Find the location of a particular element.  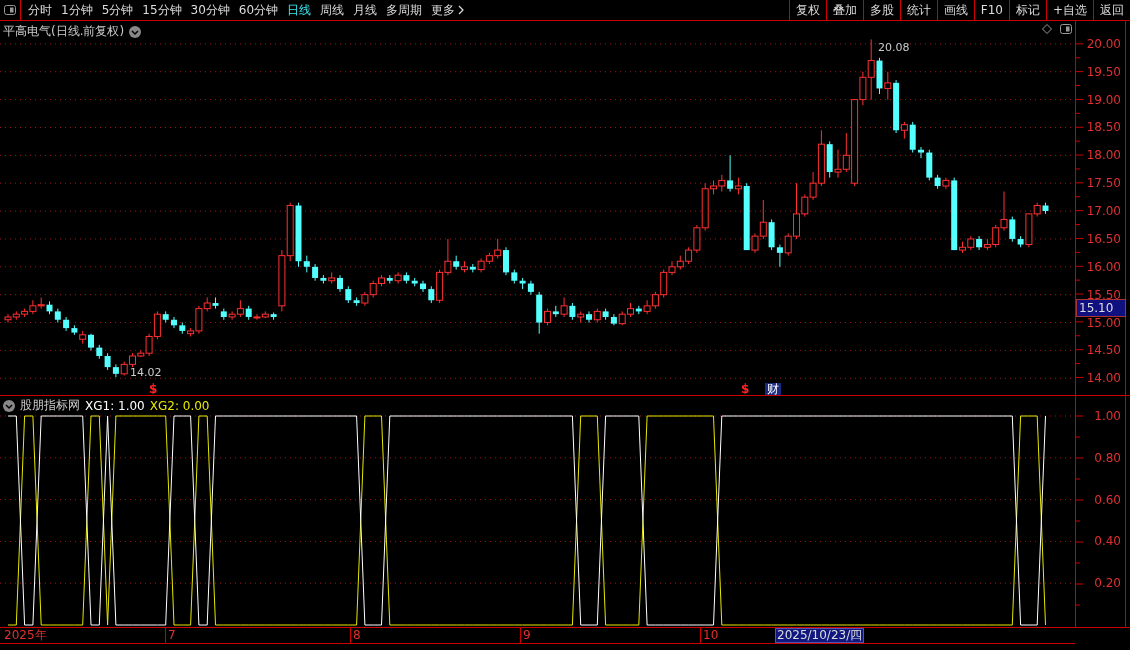

indicator-axis-label: 0.60 is located at coordinates (1107, 499).